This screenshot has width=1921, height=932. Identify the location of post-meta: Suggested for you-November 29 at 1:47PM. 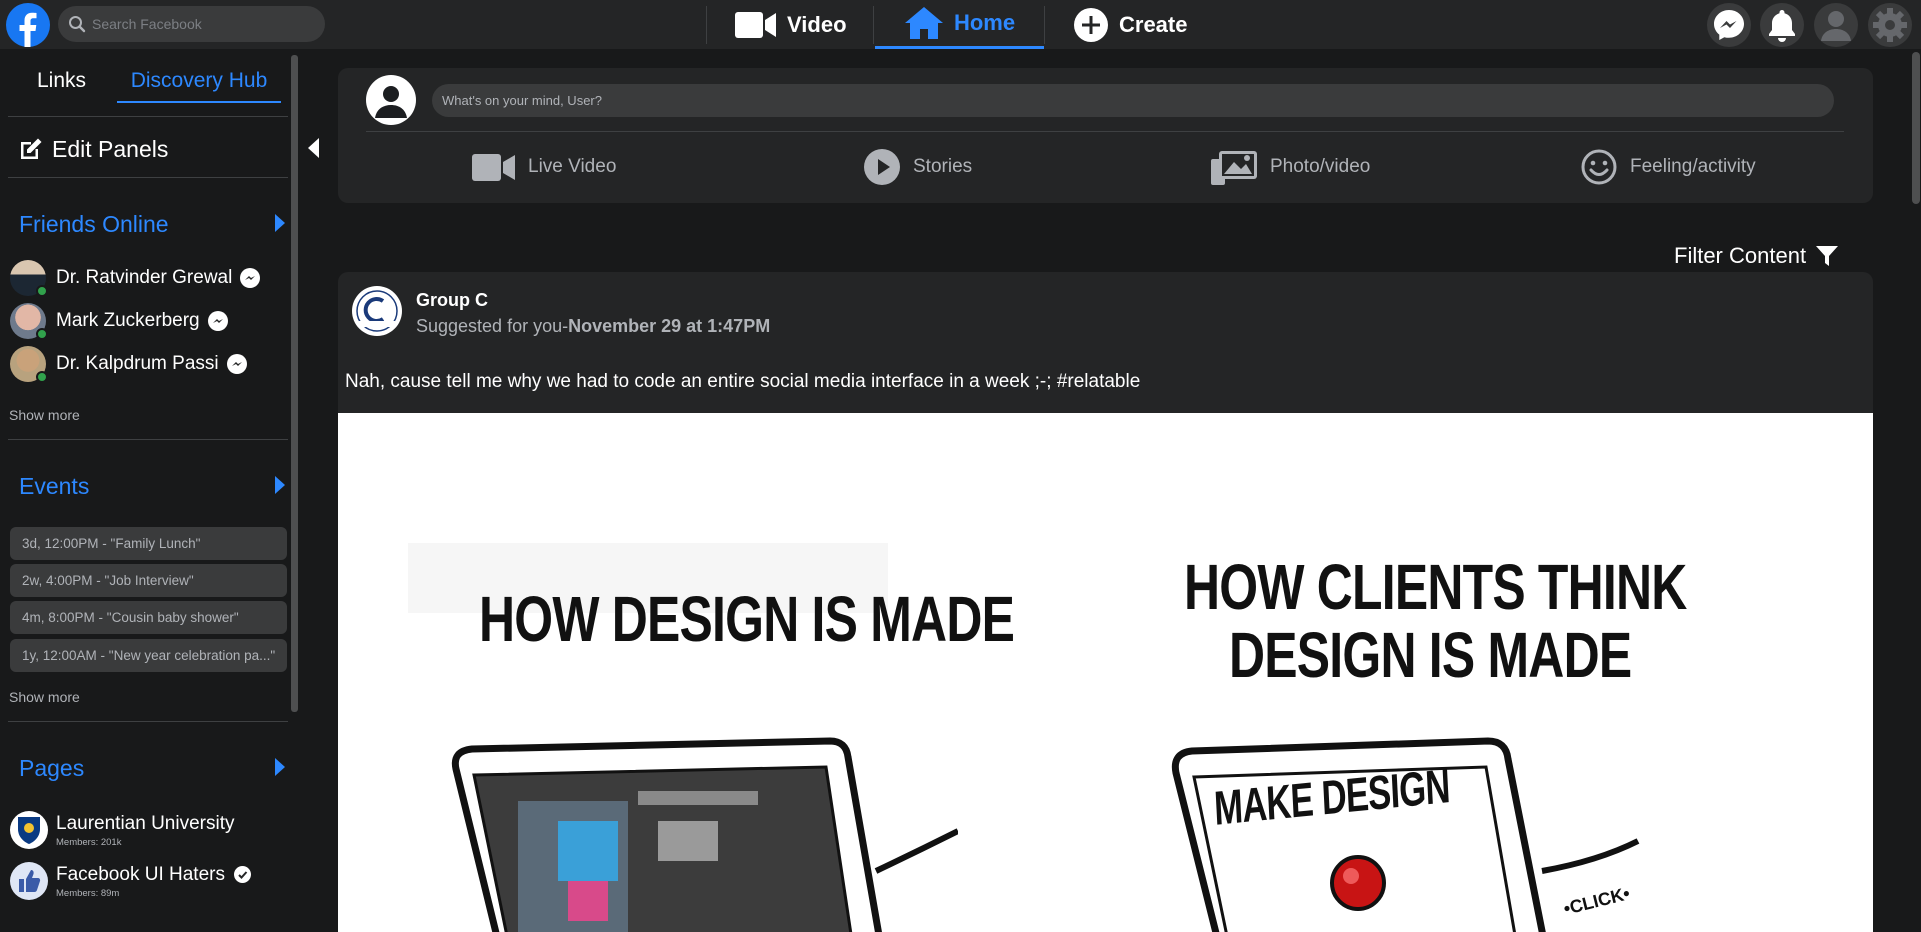
(593, 326).